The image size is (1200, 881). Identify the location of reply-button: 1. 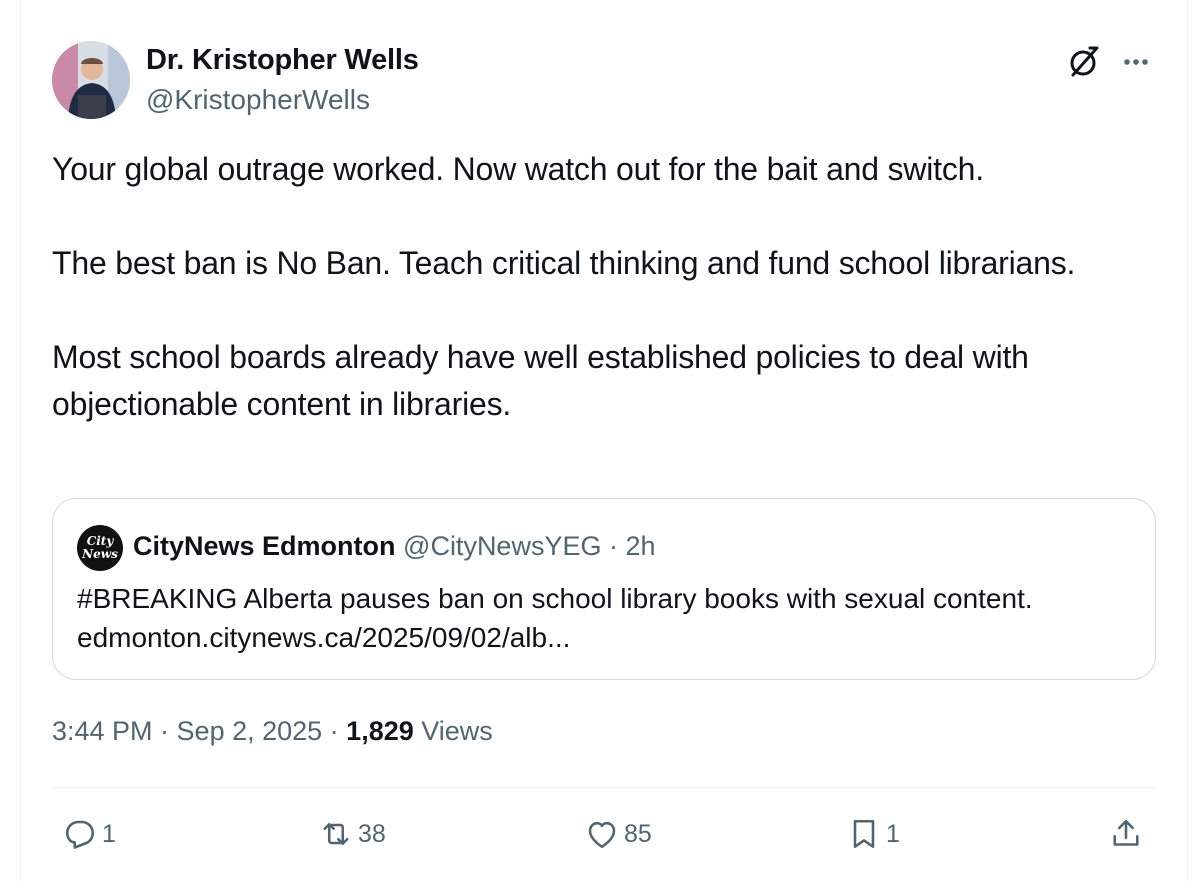
(89, 834).